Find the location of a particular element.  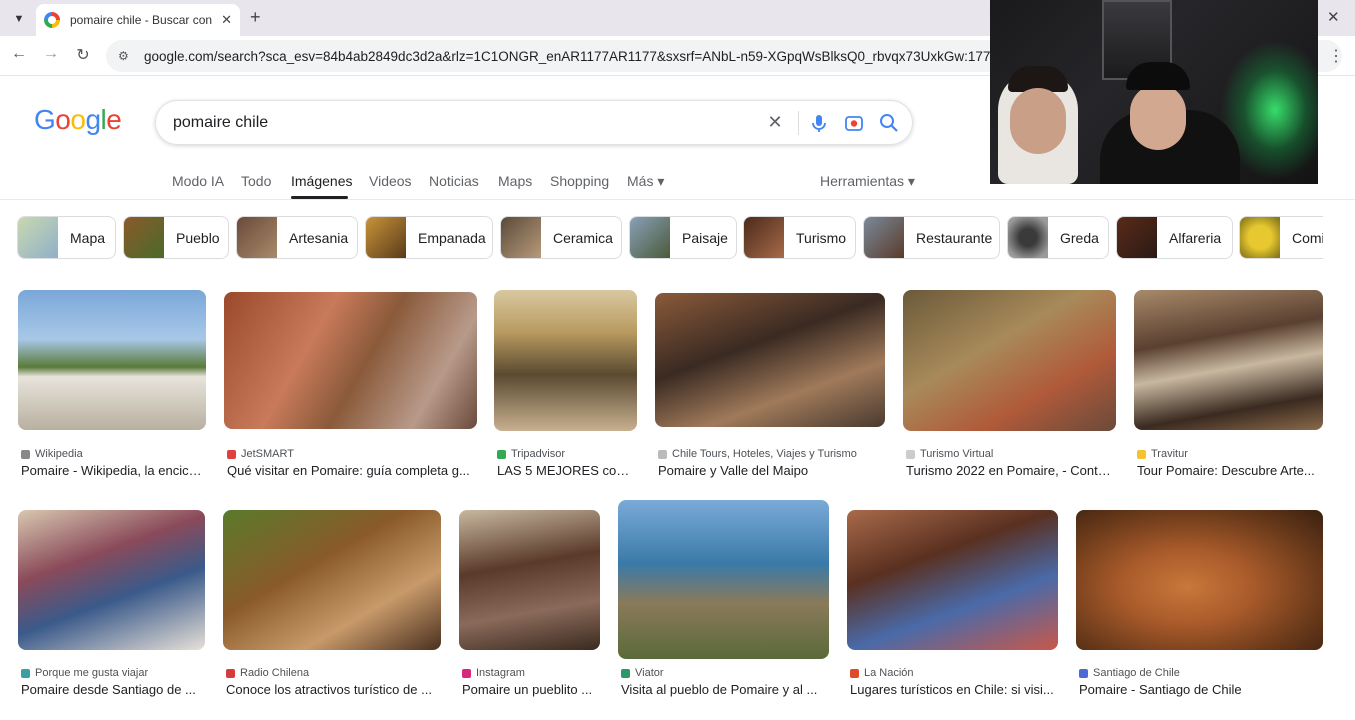

tab-title: pomaire chile - Buscar con Google is located at coordinates (142, 20).